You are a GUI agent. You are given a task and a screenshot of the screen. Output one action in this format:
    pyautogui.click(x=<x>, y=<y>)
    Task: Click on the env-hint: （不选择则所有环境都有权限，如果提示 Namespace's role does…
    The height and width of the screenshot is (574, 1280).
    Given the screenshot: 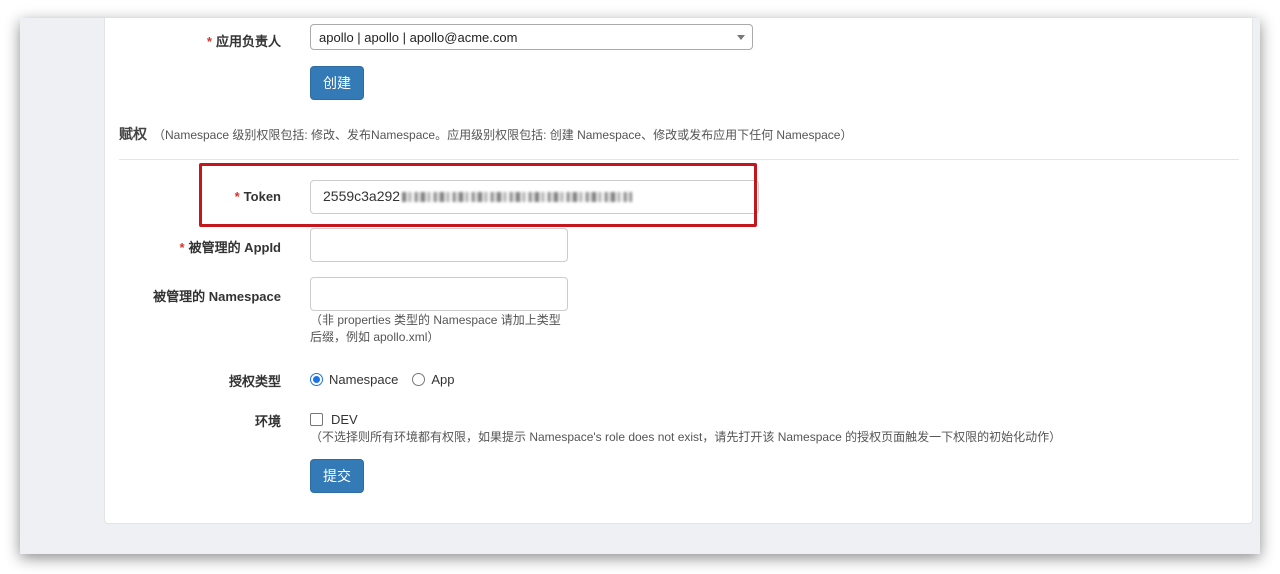 What is the action you would take?
    pyautogui.click(x=686, y=437)
    